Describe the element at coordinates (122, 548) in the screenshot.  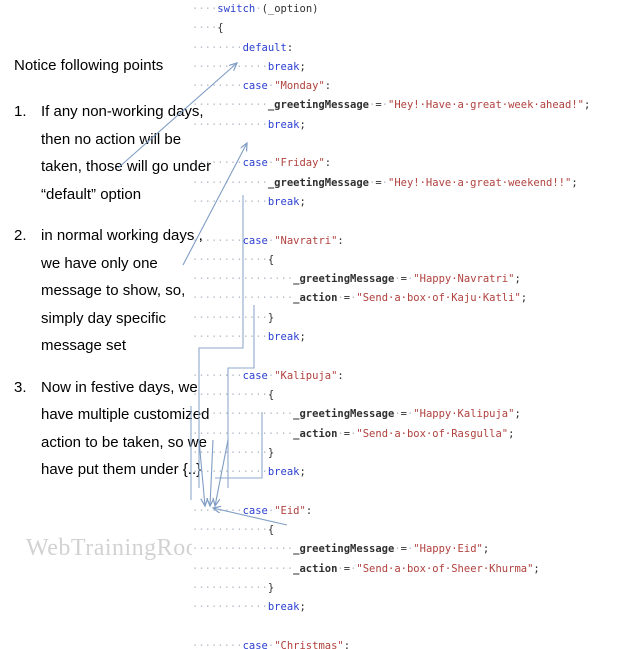
I see `watermark: WebTrainingRoom` at that location.